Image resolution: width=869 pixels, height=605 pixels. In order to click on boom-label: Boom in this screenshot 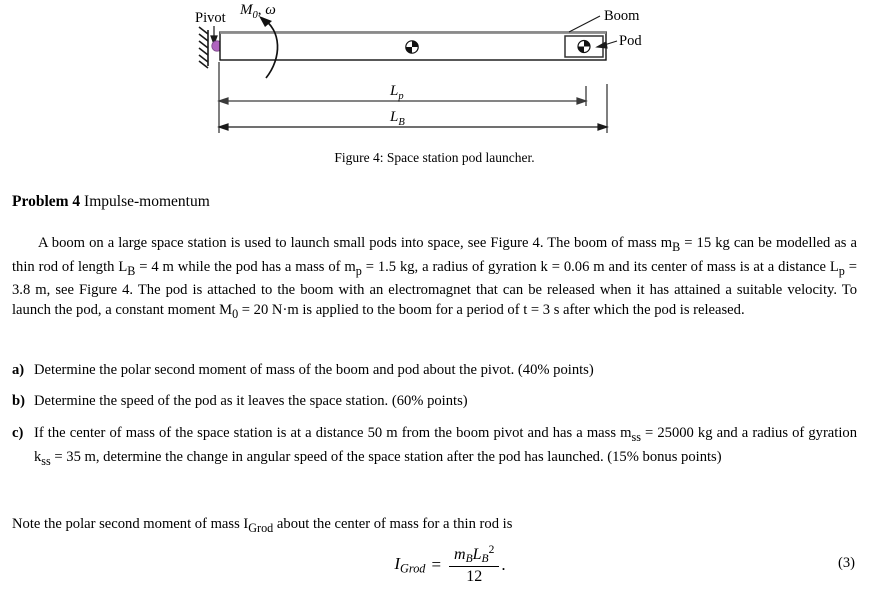, I will do `click(622, 16)`.